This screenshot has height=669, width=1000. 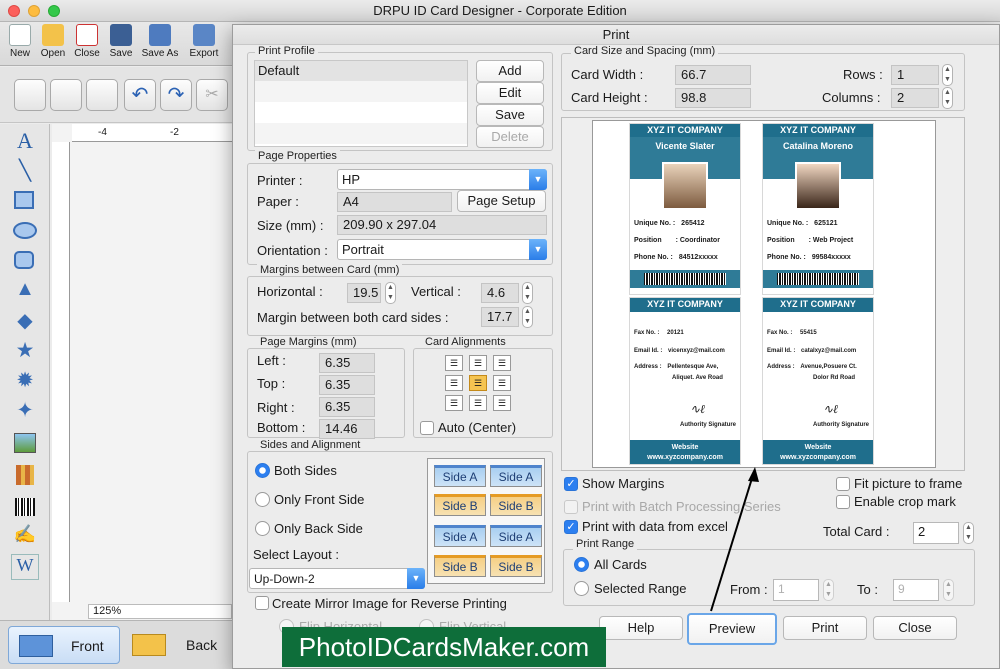 What do you see at coordinates (502, 383) in the screenshot?
I see `align-middle-right-icon: ☰` at bounding box center [502, 383].